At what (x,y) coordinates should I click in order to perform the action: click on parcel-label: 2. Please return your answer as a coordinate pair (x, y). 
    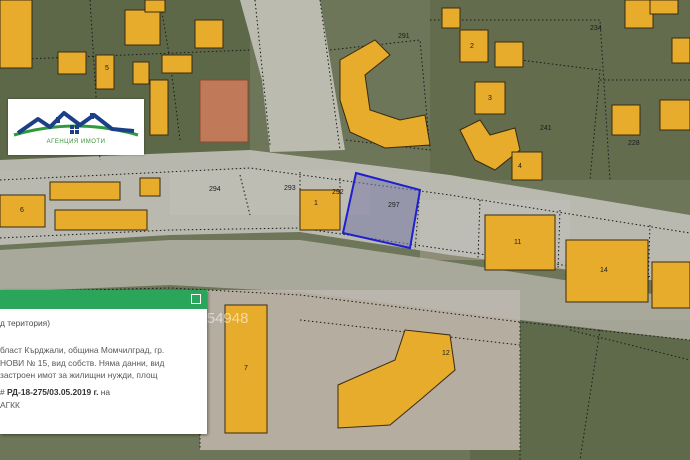
    Looking at the image, I should click on (472, 46).